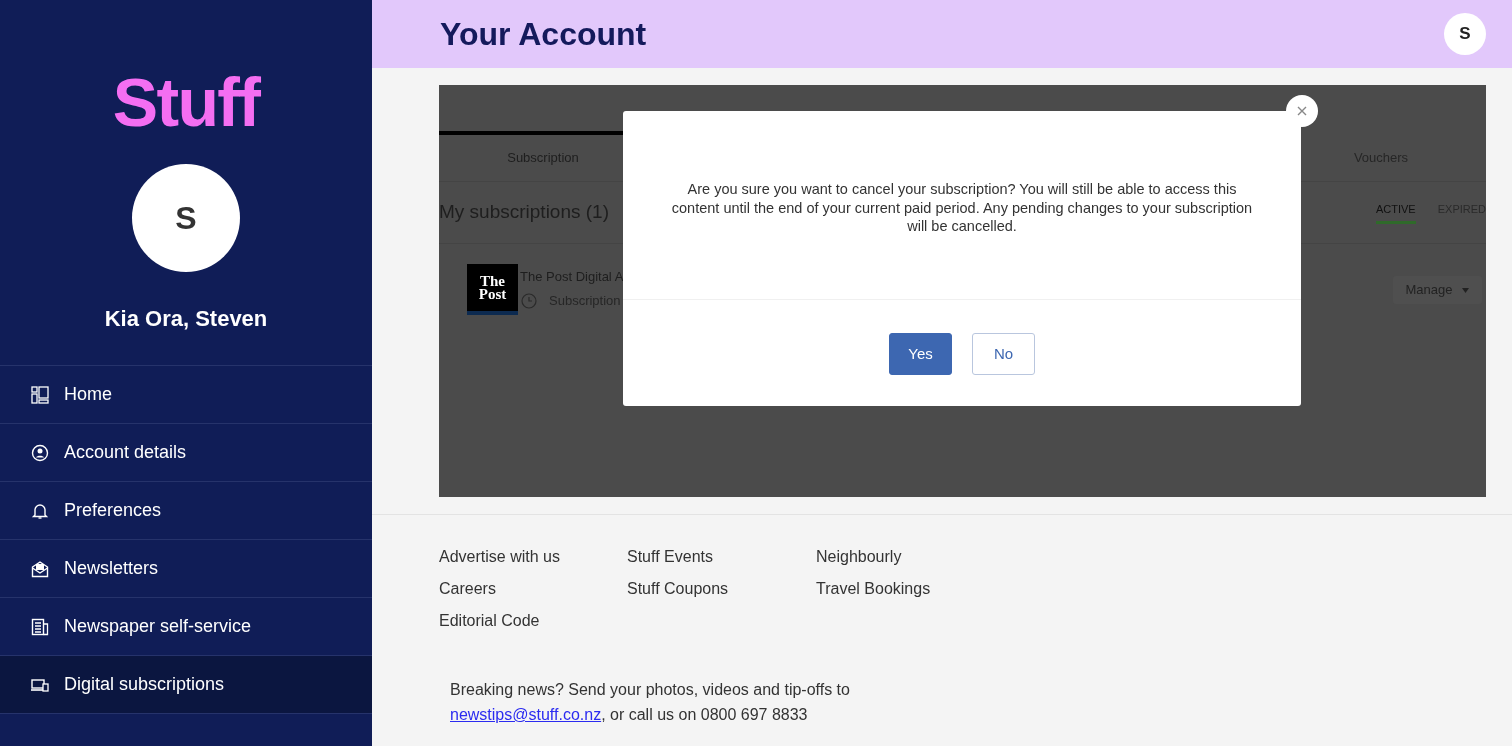  What do you see at coordinates (962, 208) in the screenshot?
I see `dialog-message: Are you sure you want to cancel your subscription? You will still be able to access this content until the end of your current paid period. Any pending changes to your subscription will be cancelled.` at bounding box center [962, 208].